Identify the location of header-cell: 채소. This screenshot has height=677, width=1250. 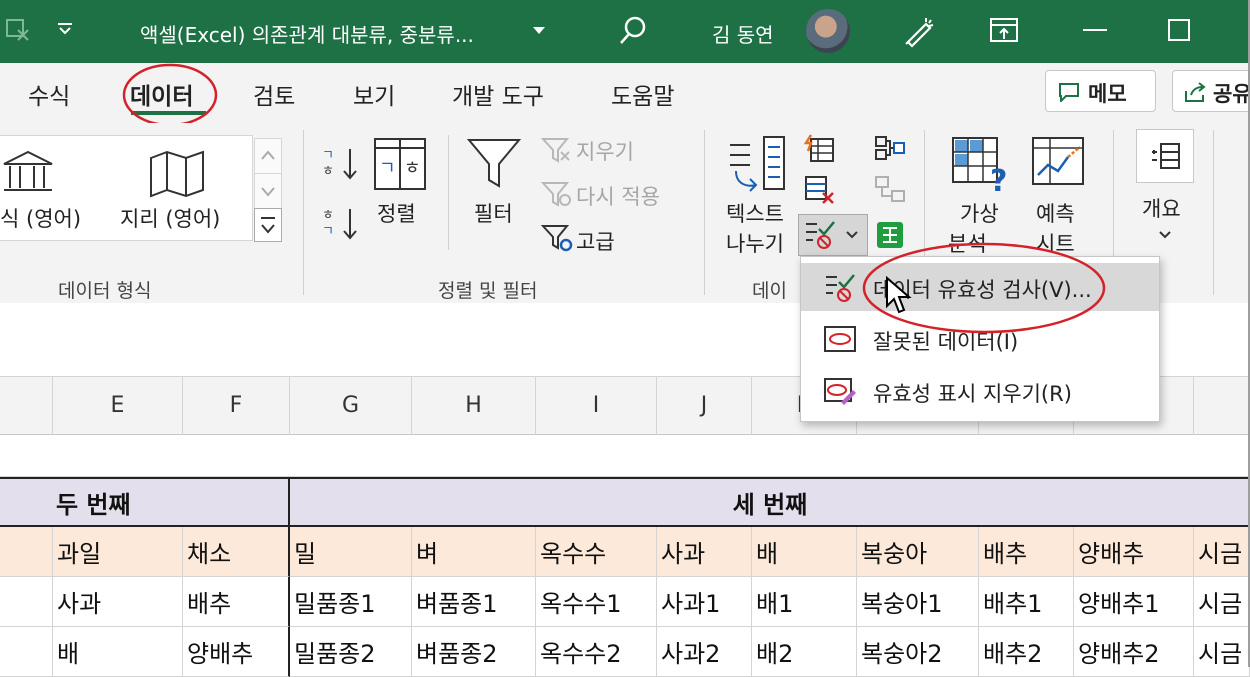
(236, 552).